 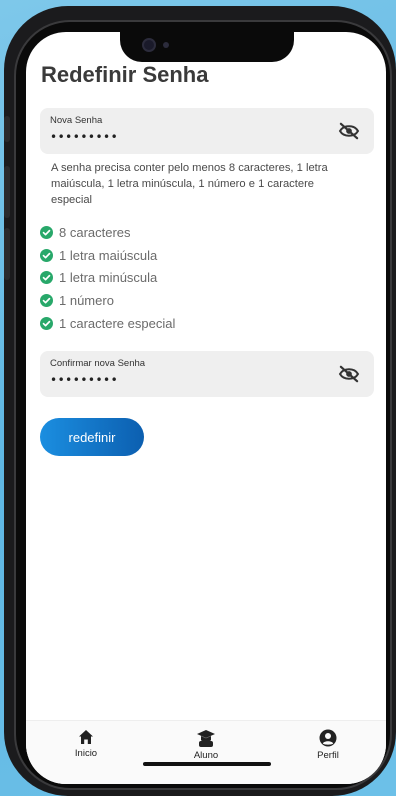 What do you see at coordinates (86, 737) in the screenshot?
I see `home-icon` at bounding box center [86, 737].